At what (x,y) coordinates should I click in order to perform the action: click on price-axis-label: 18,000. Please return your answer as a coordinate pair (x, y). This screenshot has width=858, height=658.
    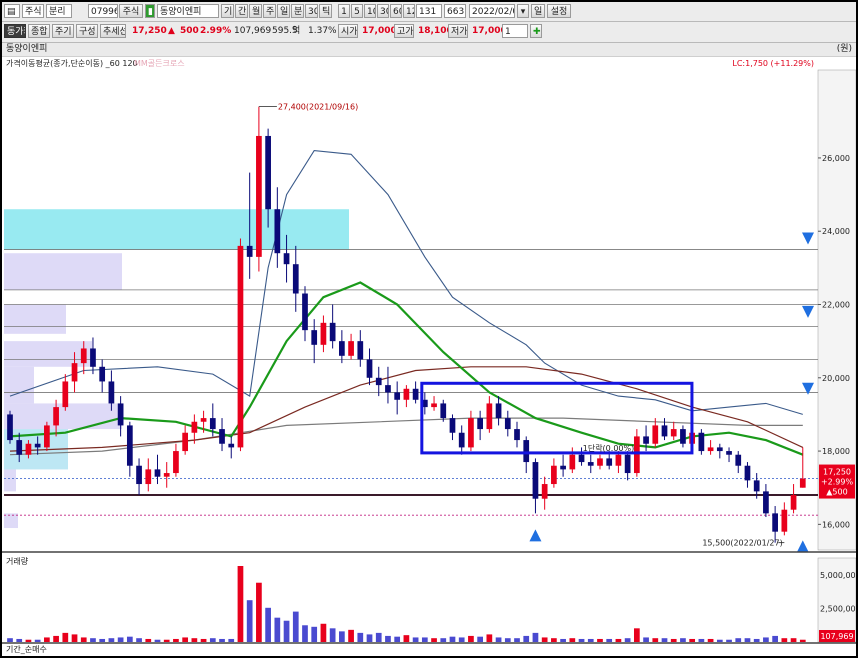
    Looking at the image, I should click on (836, 451).